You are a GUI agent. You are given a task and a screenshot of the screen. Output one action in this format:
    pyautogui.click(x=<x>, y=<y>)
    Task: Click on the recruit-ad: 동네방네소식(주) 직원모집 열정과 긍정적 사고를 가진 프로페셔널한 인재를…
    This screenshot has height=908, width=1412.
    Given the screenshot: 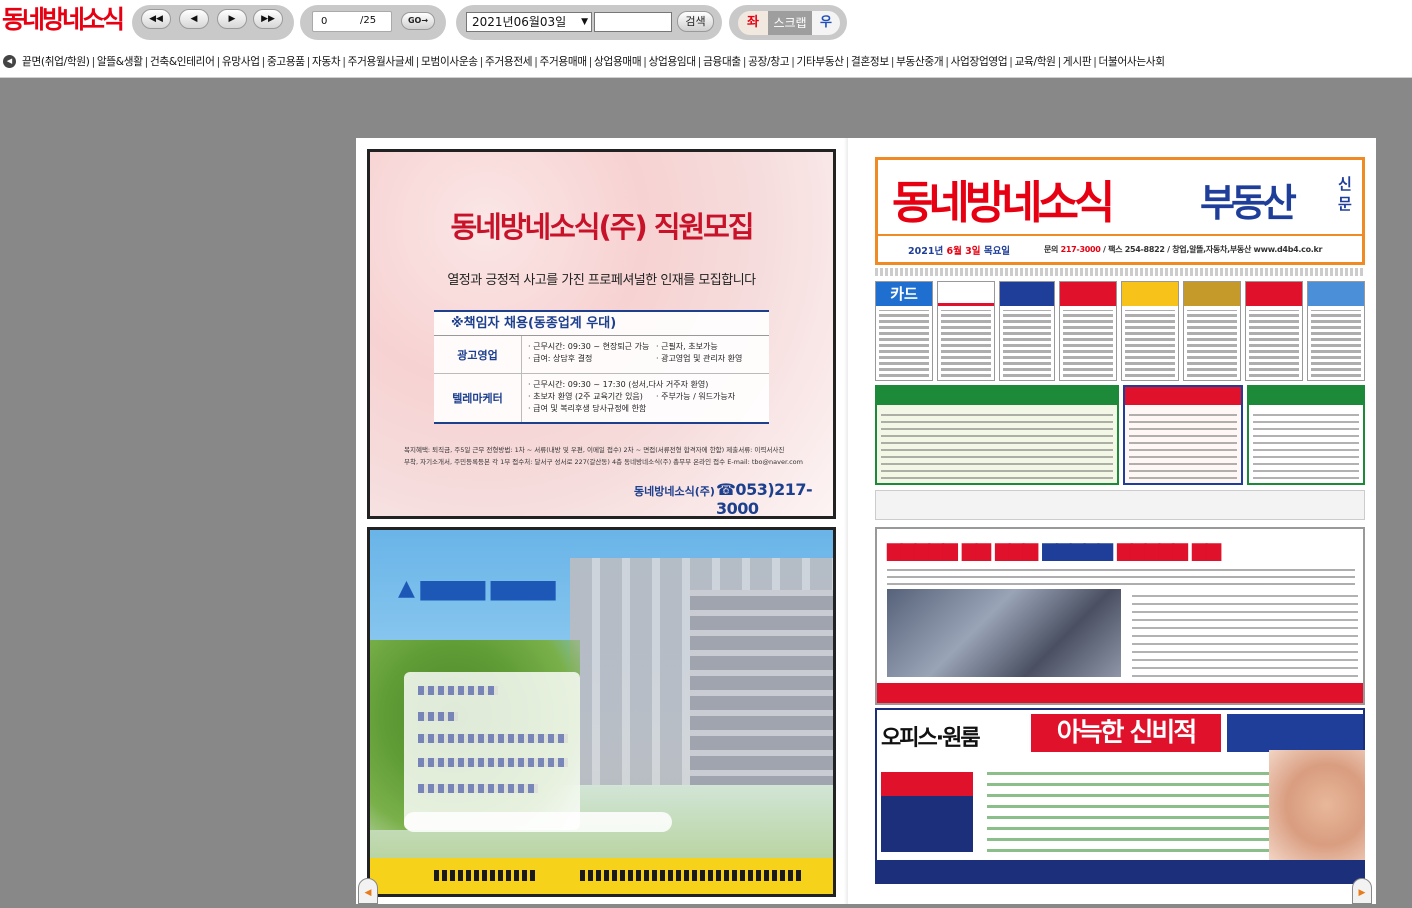 What is the action you would take?
    pyautogui.click(x=601, y=334)
    